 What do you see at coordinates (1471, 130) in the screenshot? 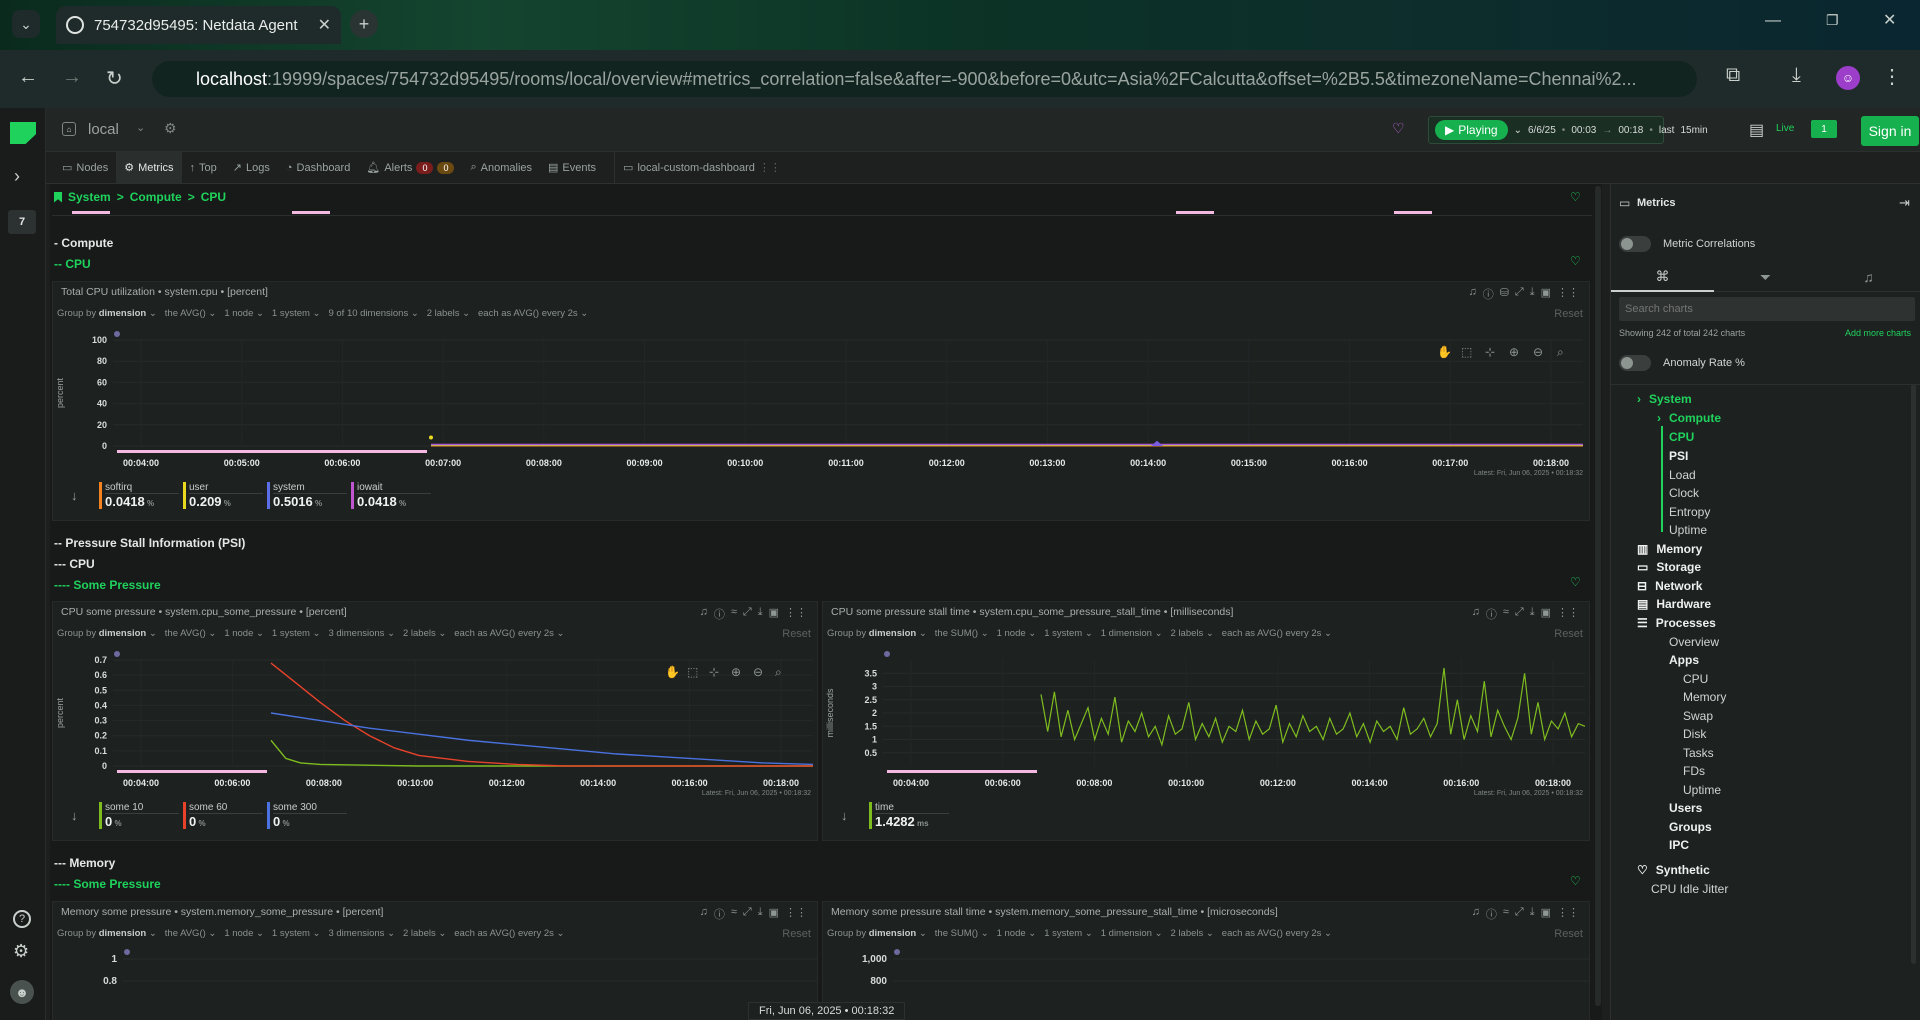
I see `playing-button: ▶ Playing` at bounding box center [1471, 130].